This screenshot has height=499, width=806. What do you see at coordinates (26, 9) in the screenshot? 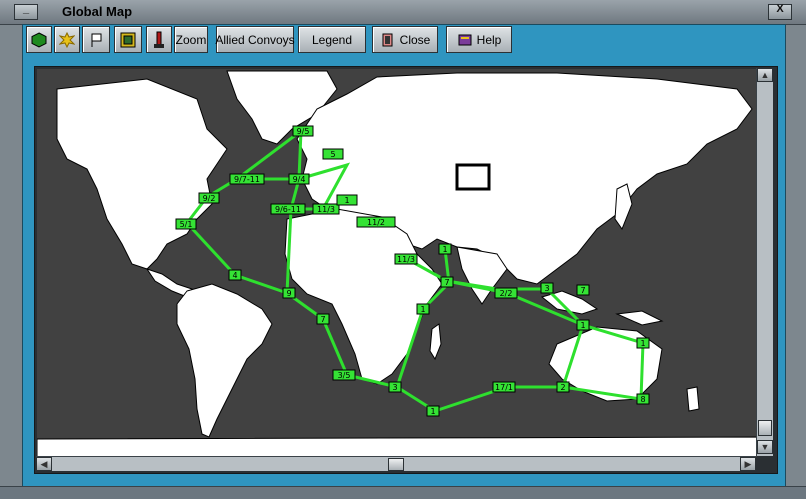
I see `minimize-icon: _` at bounding box center [26, 9].